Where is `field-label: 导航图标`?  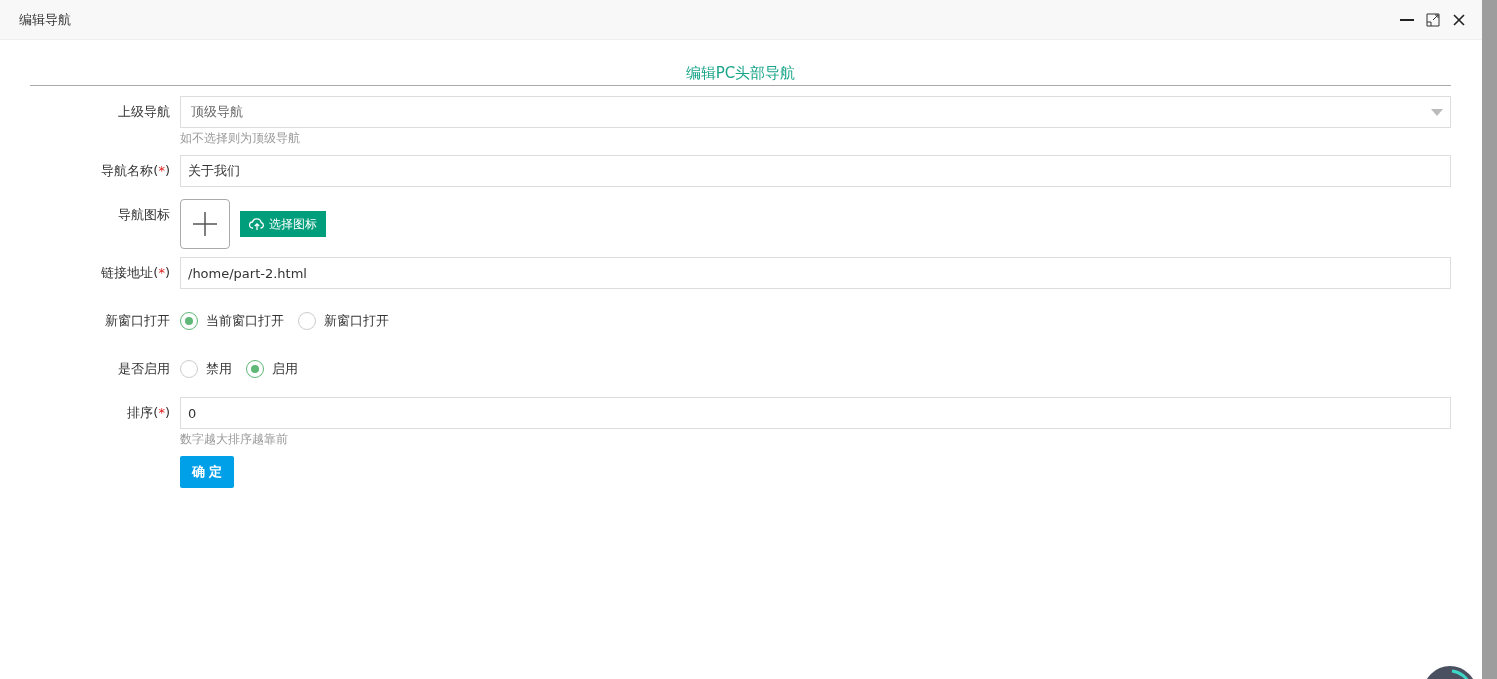 field-label: 导航图标 is located at coordinates (144, 215).